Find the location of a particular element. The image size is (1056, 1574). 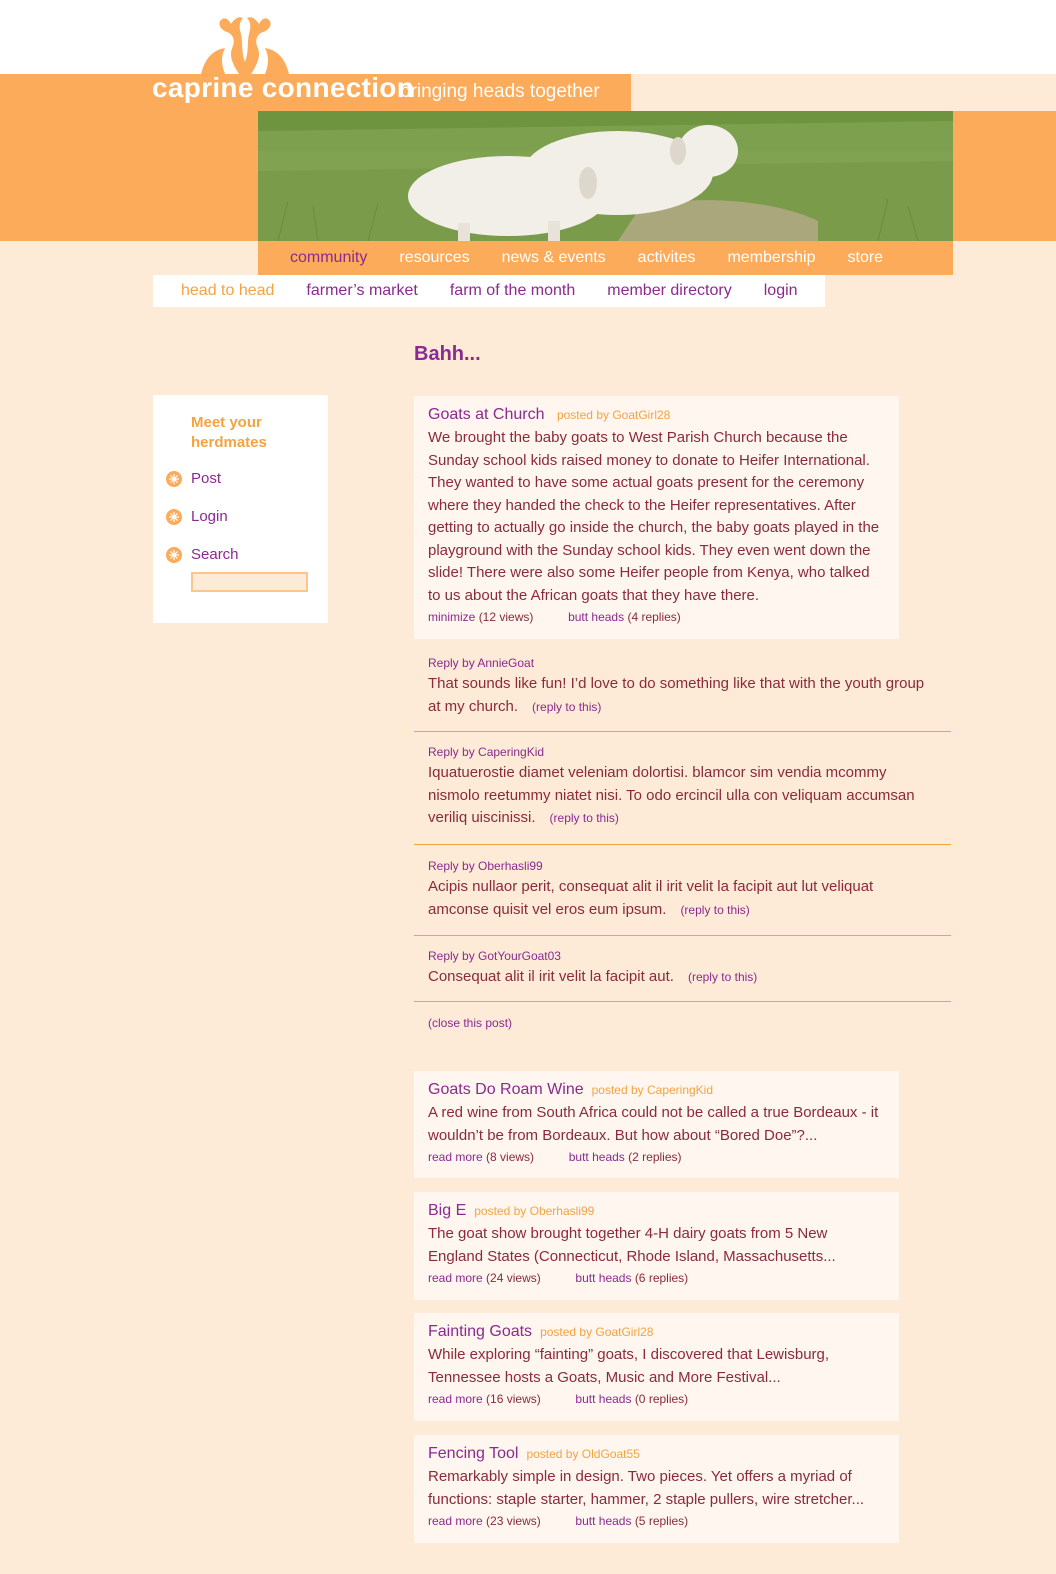

goat-logo-icon is located at coordinates (245, 44).